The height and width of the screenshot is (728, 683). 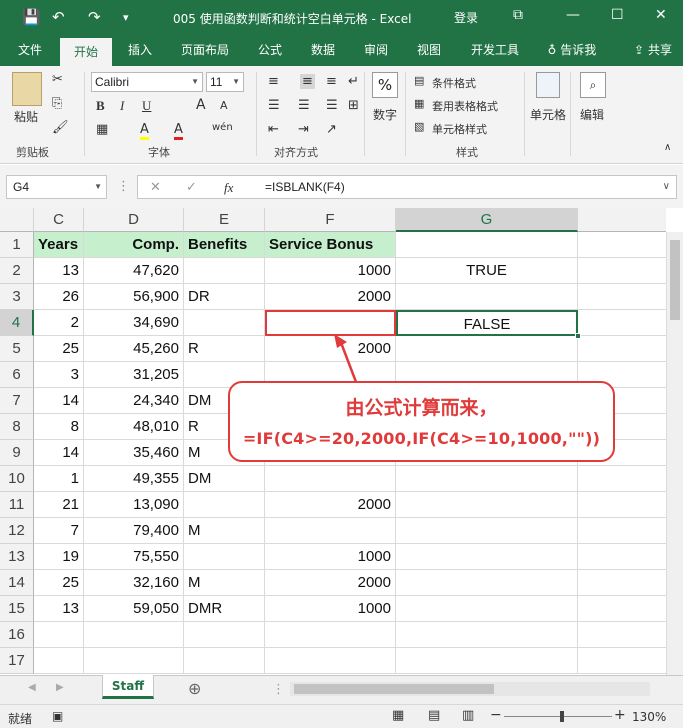 What do you see at coordinates (496, 715) in the screenshot?
I see `zoom-out-icon: −` at bounding box center [496, 715].